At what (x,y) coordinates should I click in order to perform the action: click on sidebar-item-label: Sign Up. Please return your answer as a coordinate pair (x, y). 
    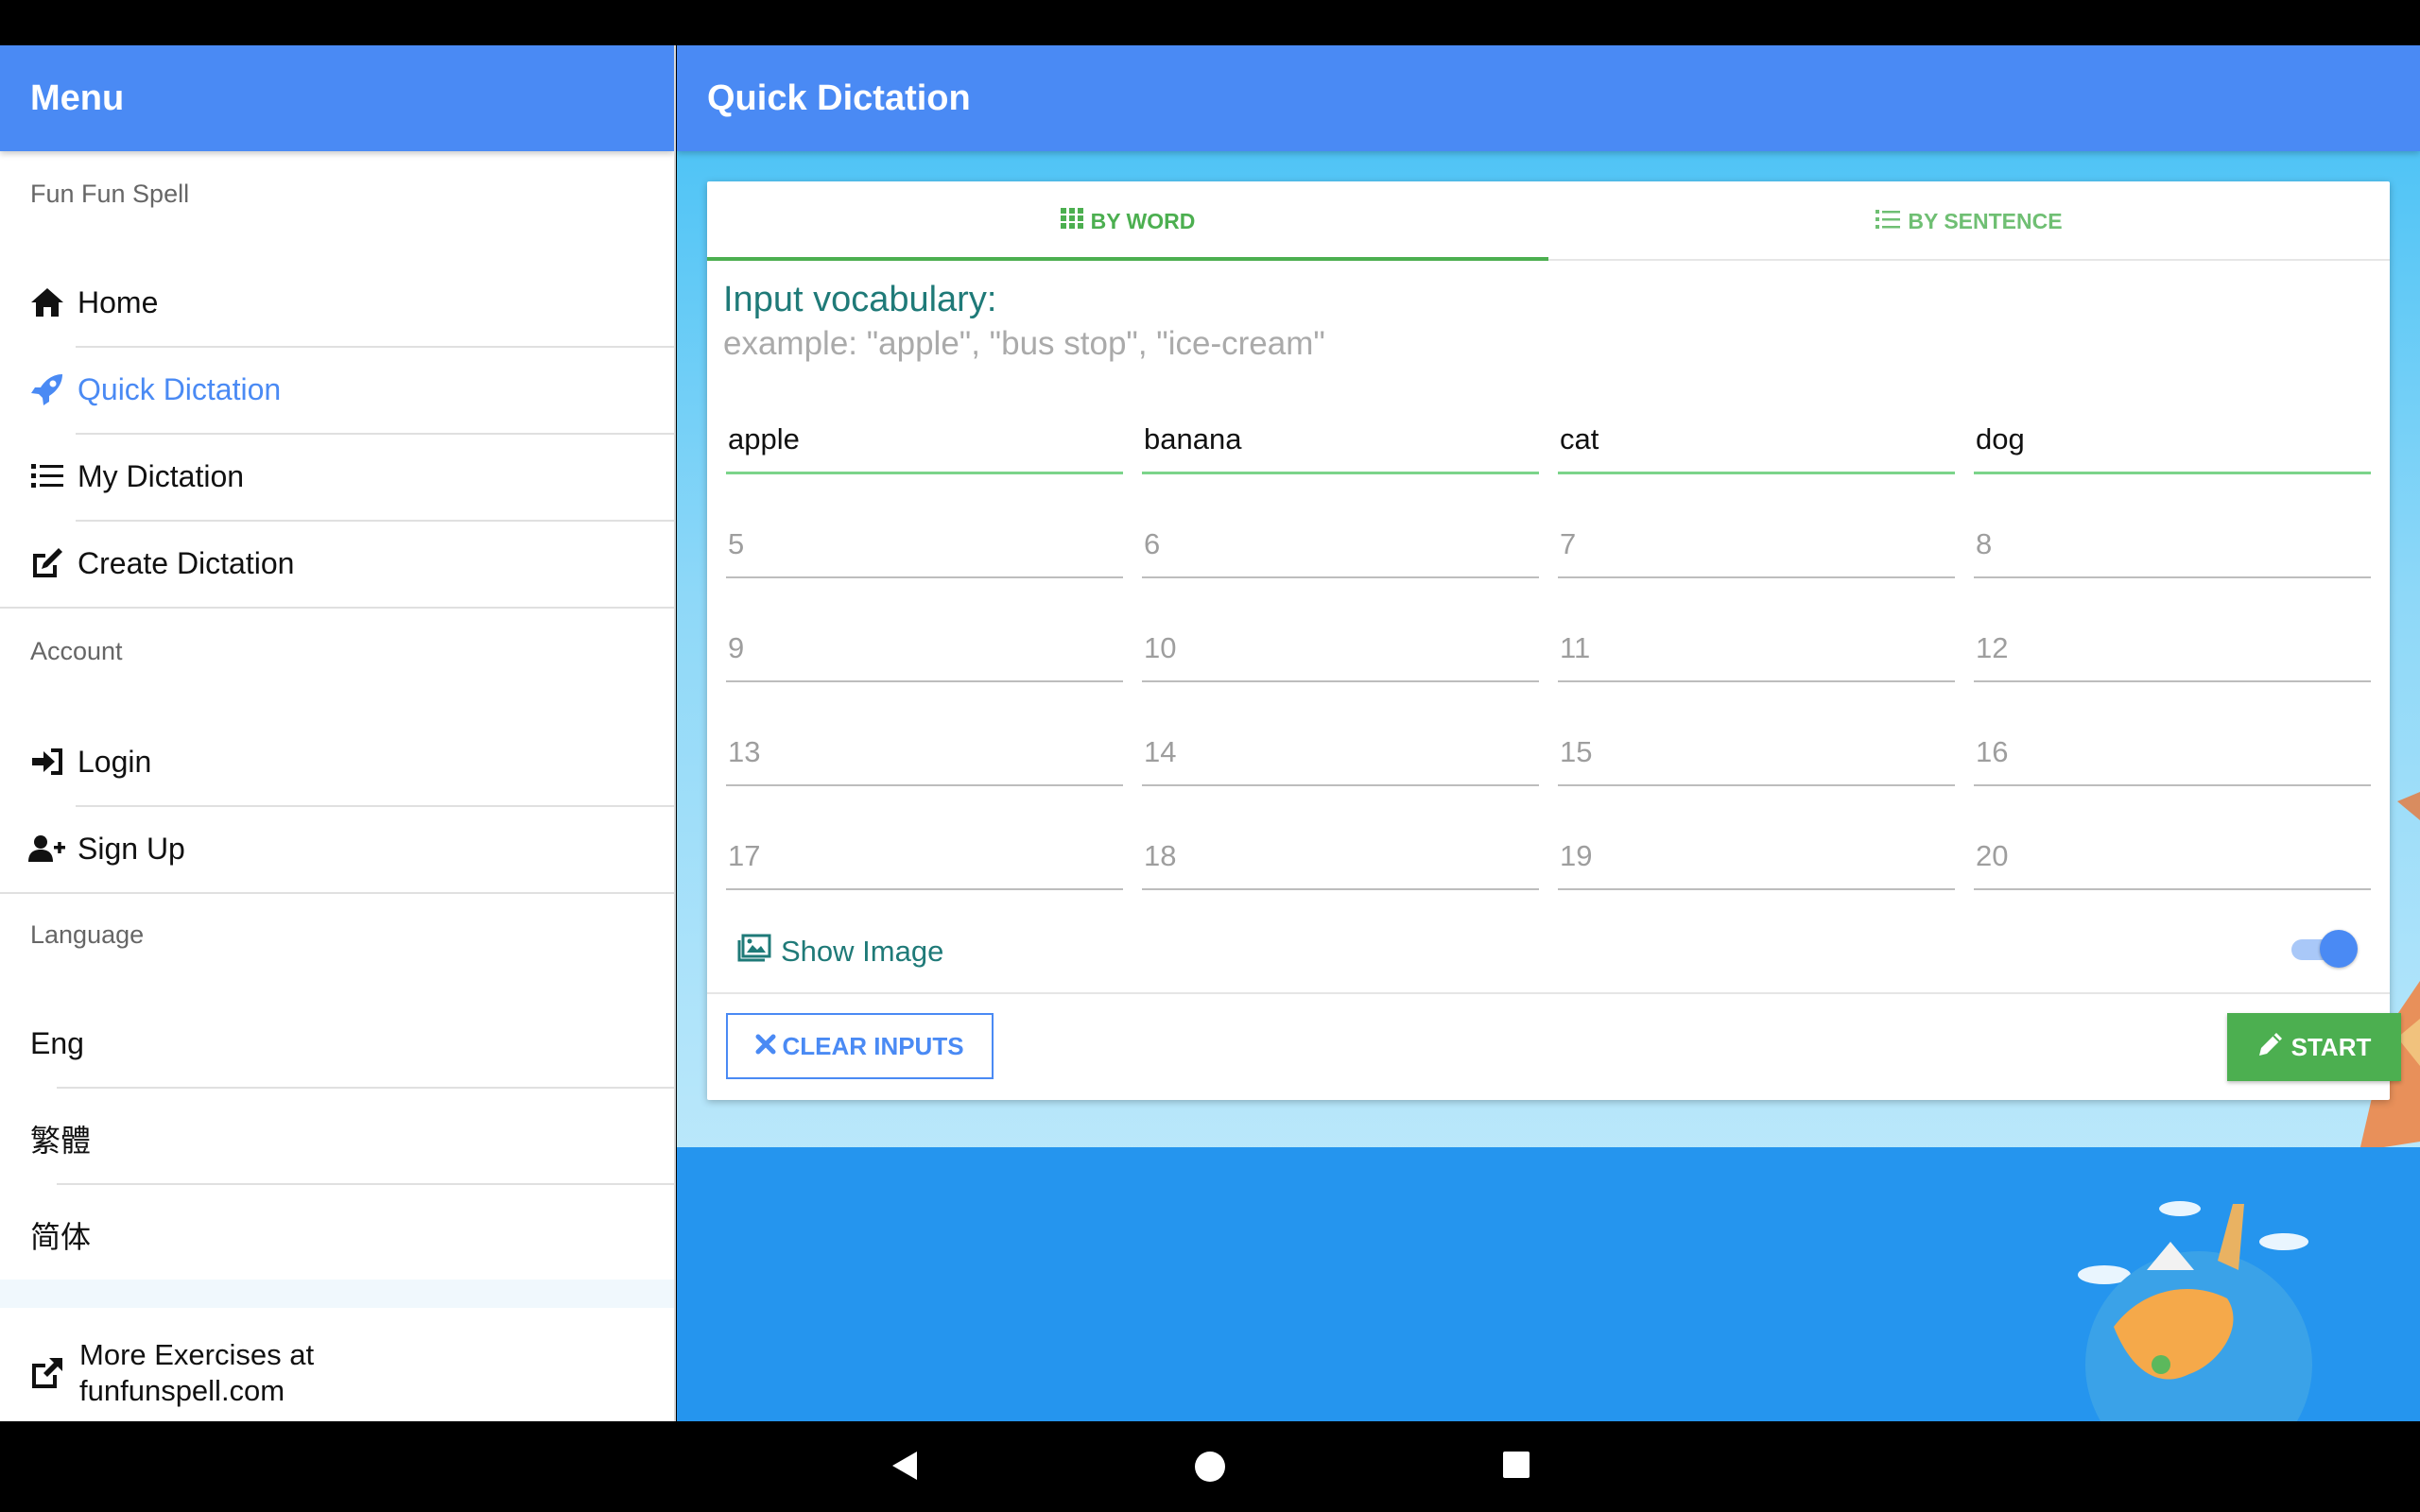
    Looking at the image, I should click on (131, 848).